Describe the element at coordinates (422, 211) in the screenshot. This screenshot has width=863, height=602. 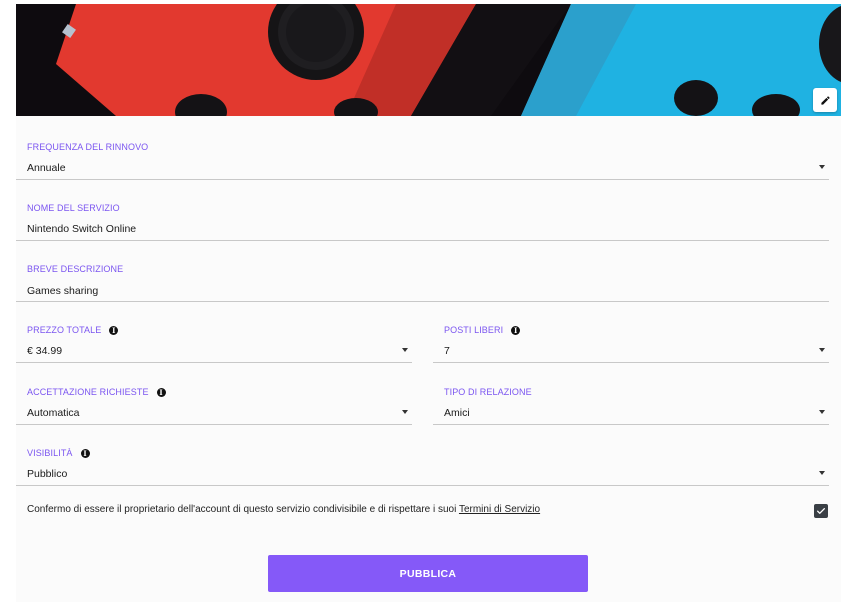
I see `service-name-field: NOME DEL SERVIZIO Nintendo Switch Online` at that location.